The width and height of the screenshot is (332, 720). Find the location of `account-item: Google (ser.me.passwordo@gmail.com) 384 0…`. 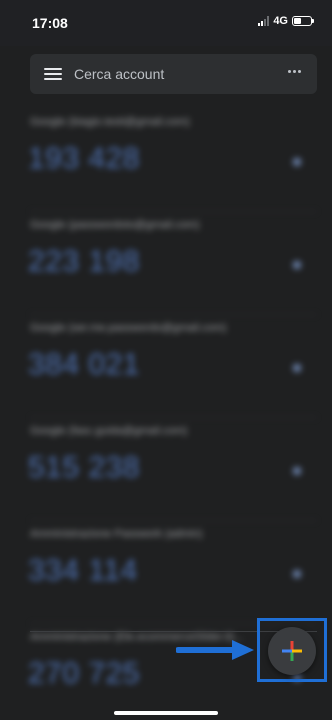

account-item: Google (ser.me.passwordo@gmail.com) 384 0… is located at coordinates (166, 372).